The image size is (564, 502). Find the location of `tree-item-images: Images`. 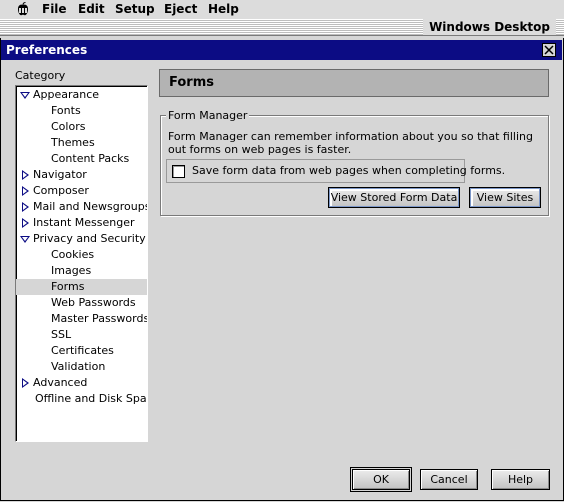

tree-item-images: Images is located at coordinates (81, 271).